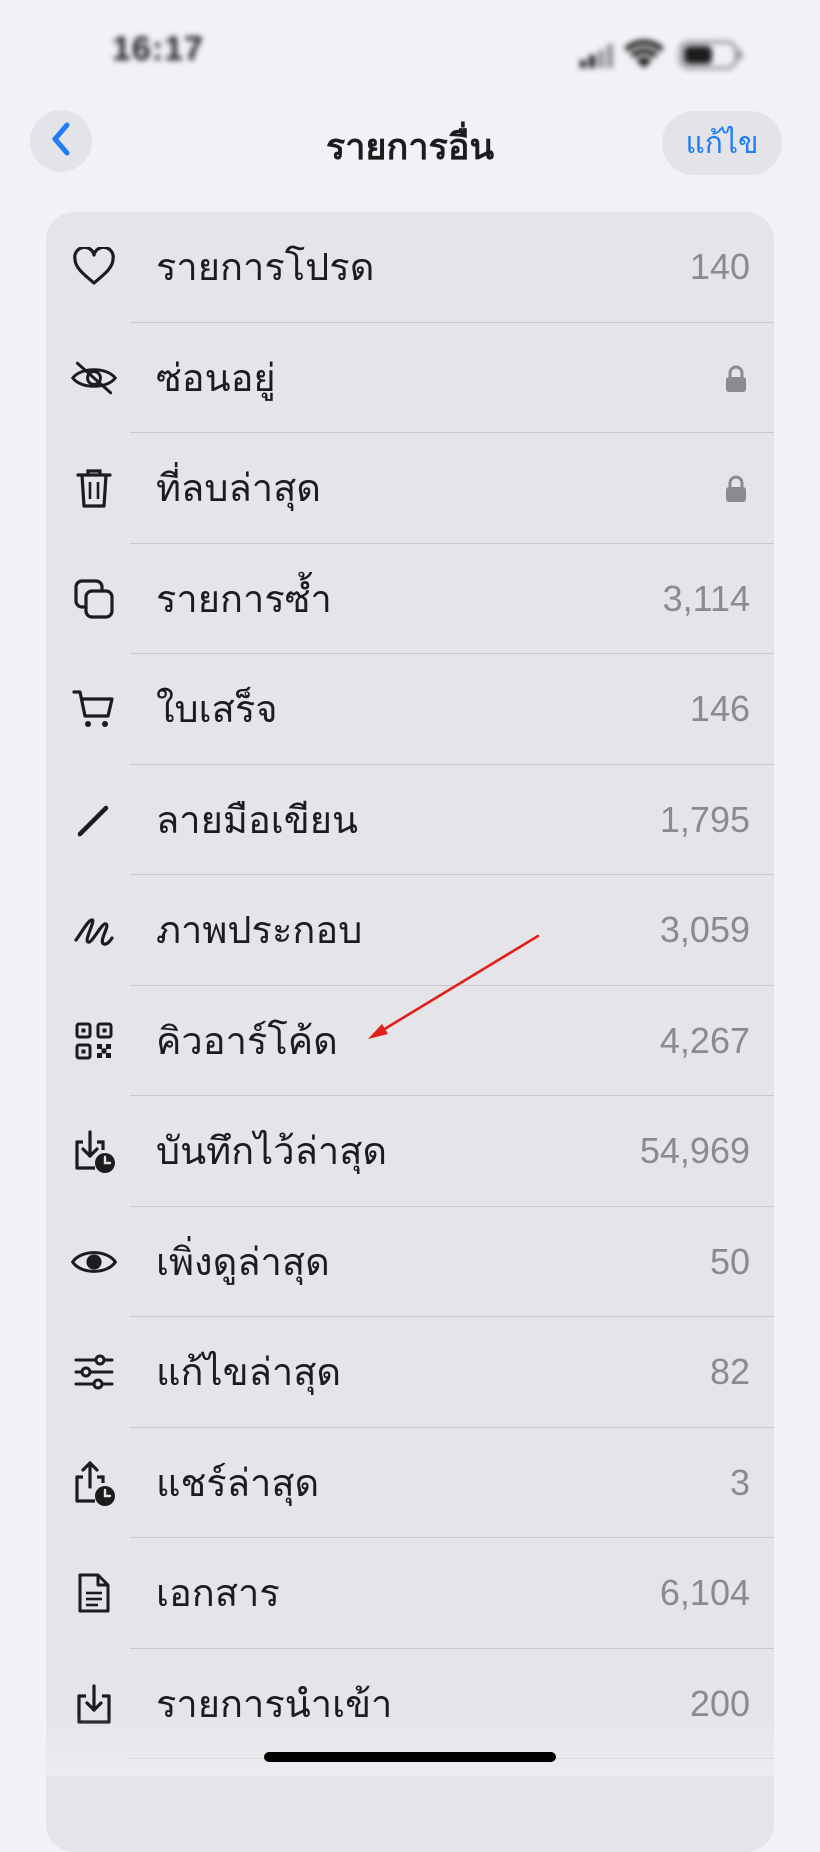  Describe the element at coordinates (94, 488) in the screenshot. I see `trash-icon` at that location.